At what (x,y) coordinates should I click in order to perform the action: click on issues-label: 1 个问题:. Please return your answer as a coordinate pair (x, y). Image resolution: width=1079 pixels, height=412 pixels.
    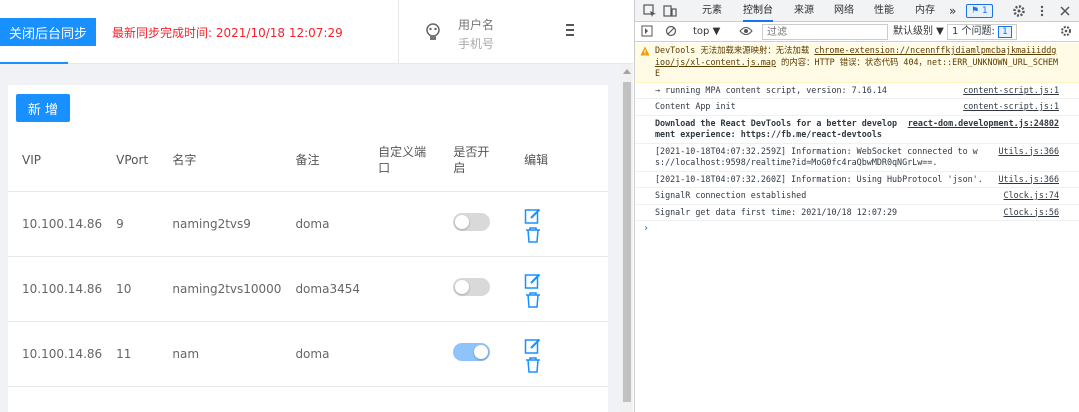
    Looking at the image, I should click on (973, 31).